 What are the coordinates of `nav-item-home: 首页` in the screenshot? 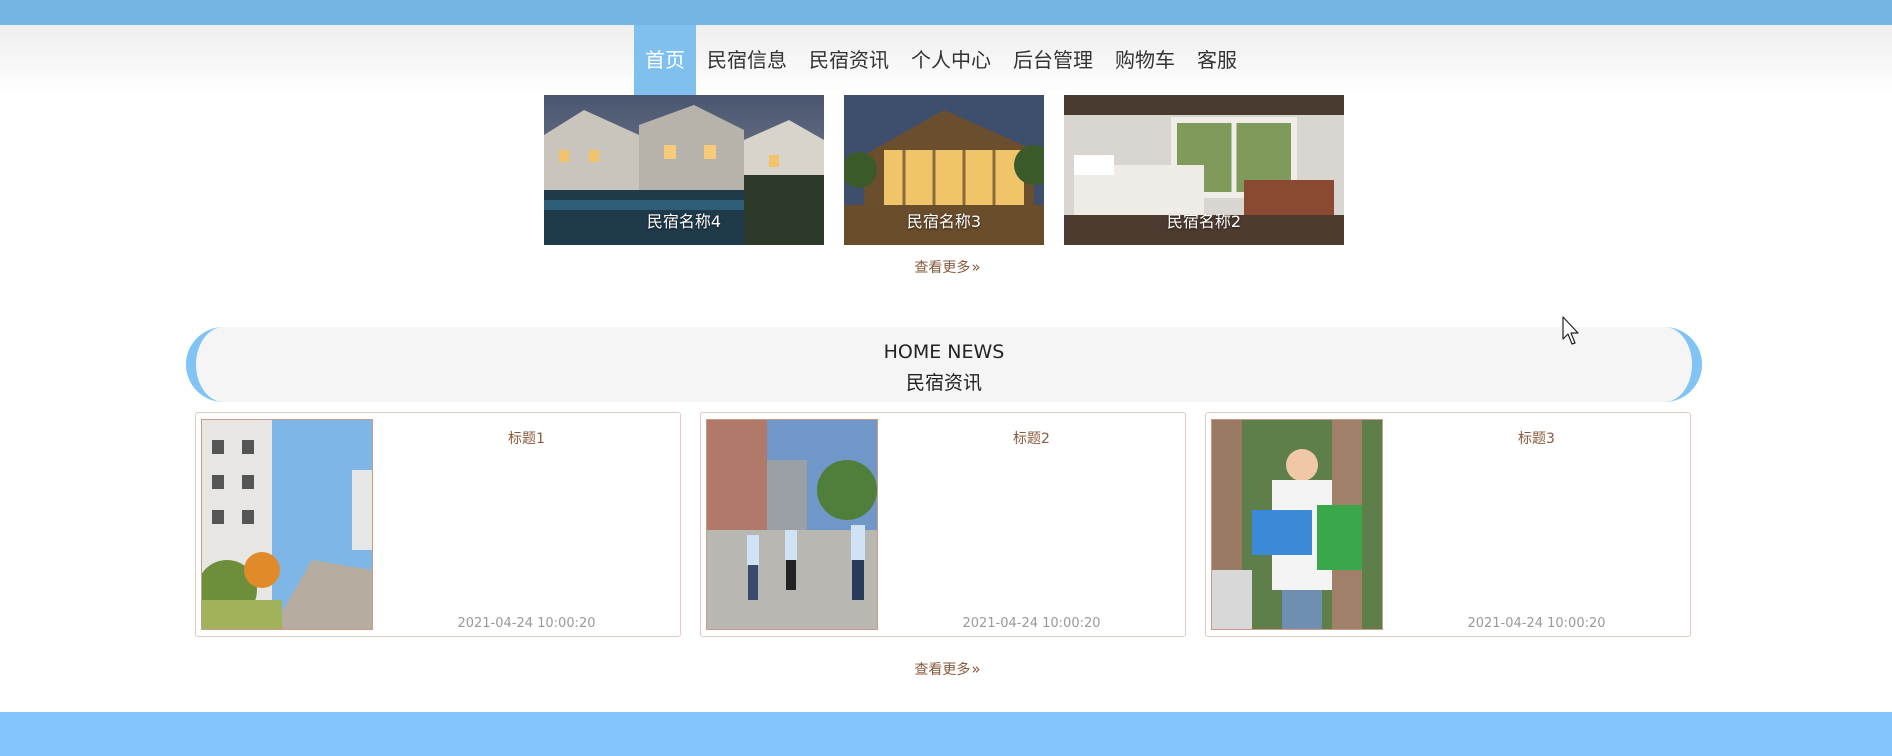 It's located at (665, 60).